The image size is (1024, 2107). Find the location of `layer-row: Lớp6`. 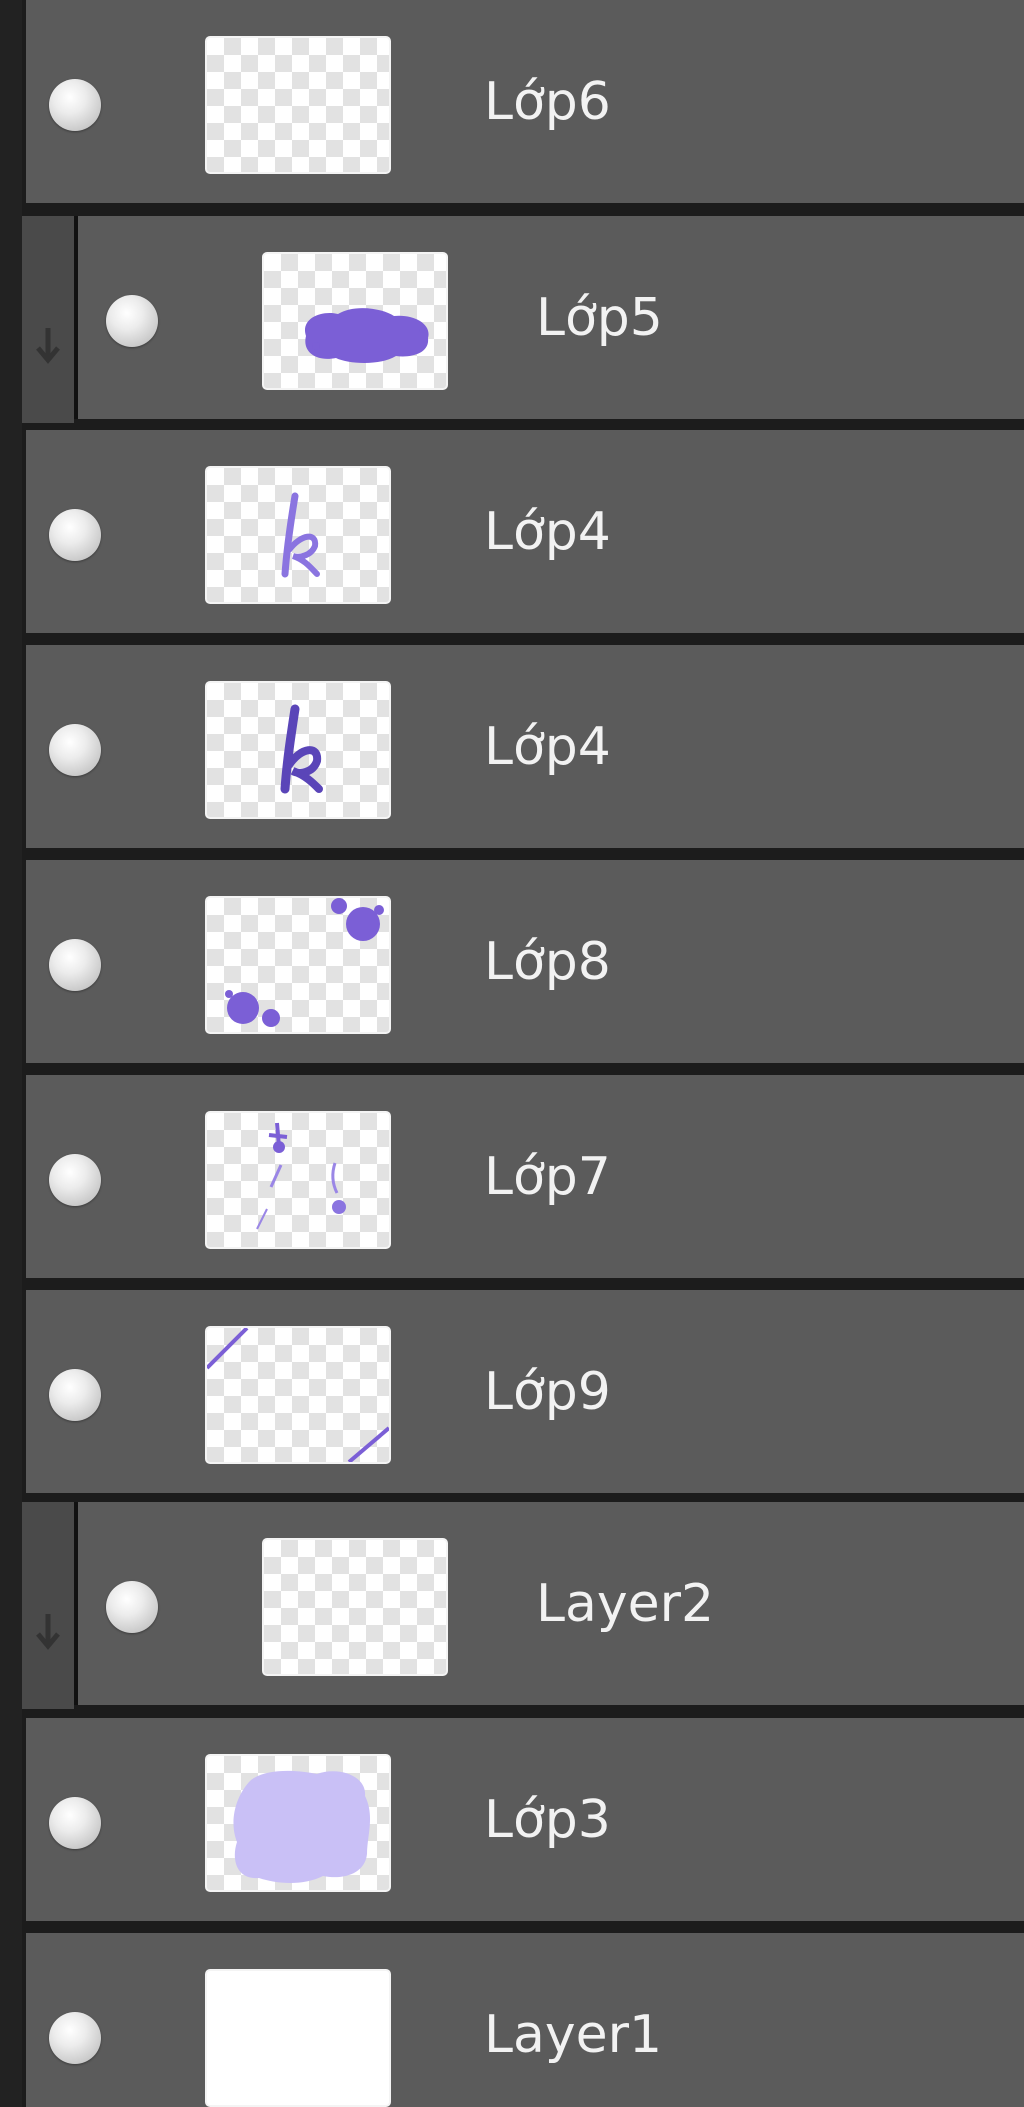

layer-row: Lớp6 is located at coordinates (525, 101).